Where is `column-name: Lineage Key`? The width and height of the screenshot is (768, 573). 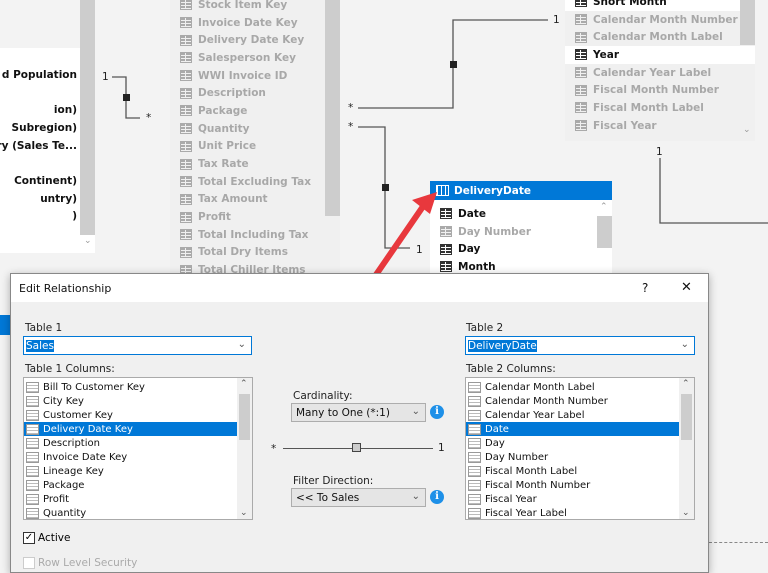 column-name: Lineage Key is located at coordinates (73, 471).